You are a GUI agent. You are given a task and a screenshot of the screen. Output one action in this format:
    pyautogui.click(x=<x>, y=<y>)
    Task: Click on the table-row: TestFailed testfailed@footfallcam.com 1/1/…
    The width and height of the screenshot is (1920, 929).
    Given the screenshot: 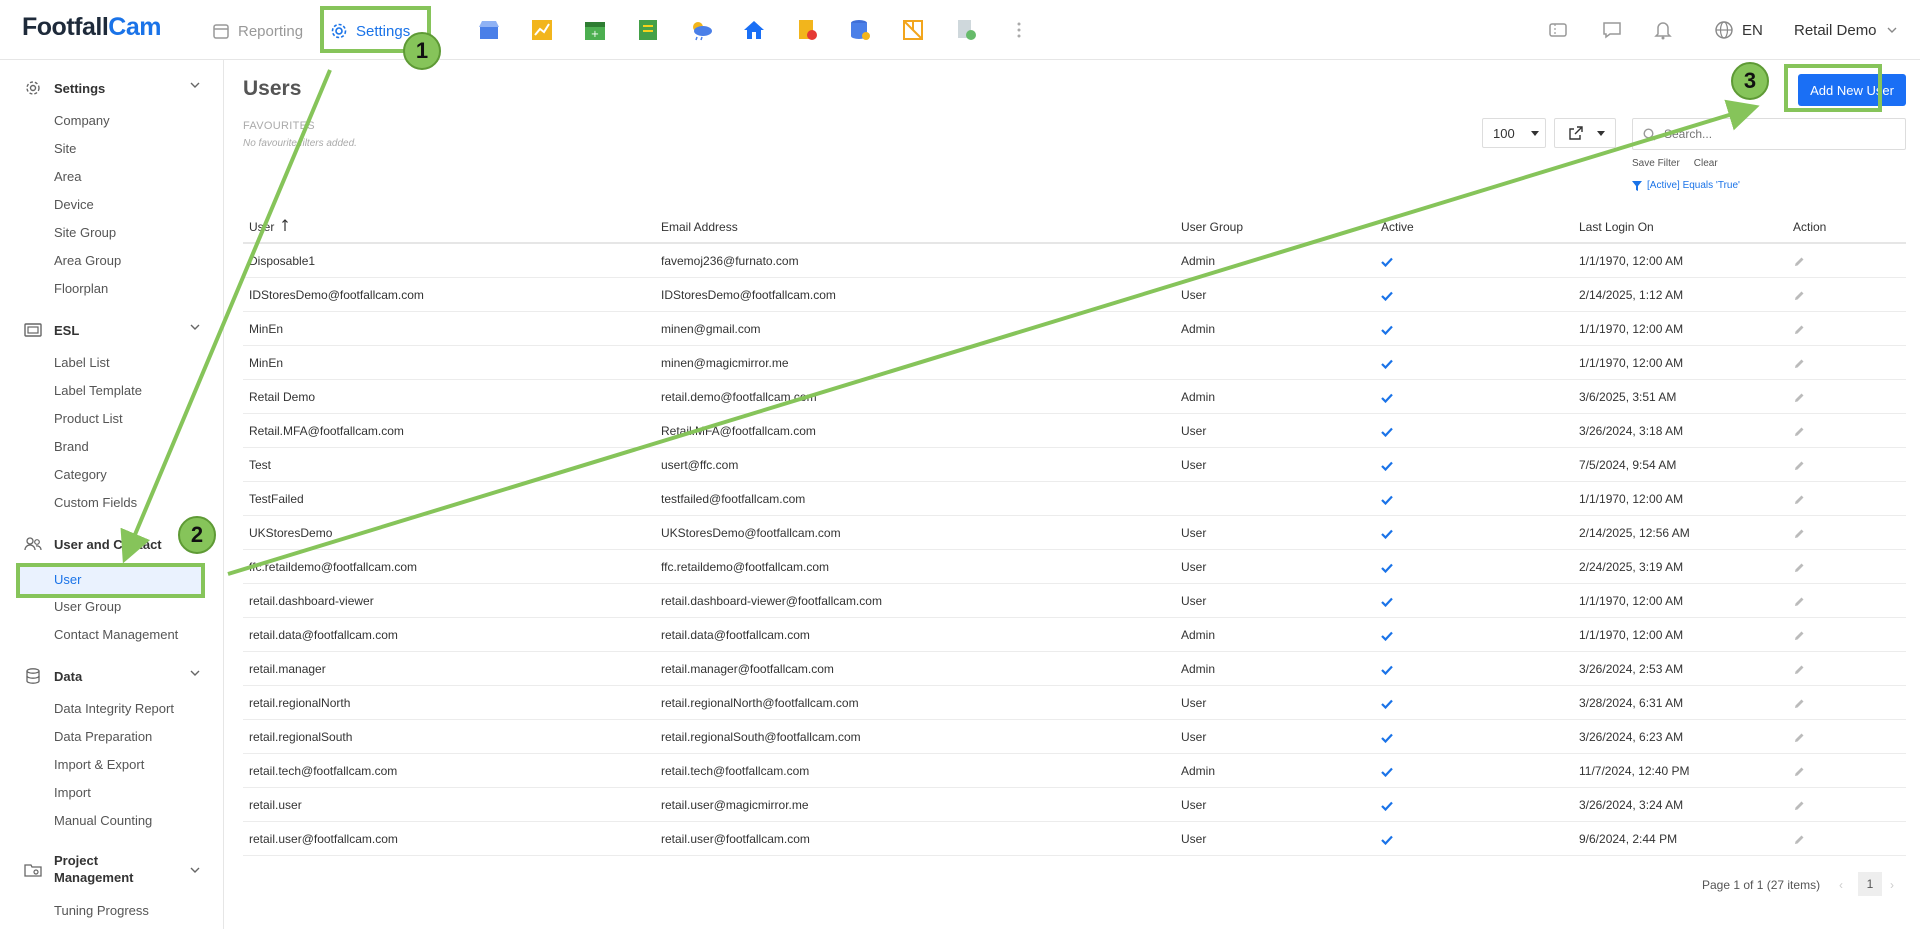 What is the action you would take?
    pyautogui.click(x=1074, y=499)
    